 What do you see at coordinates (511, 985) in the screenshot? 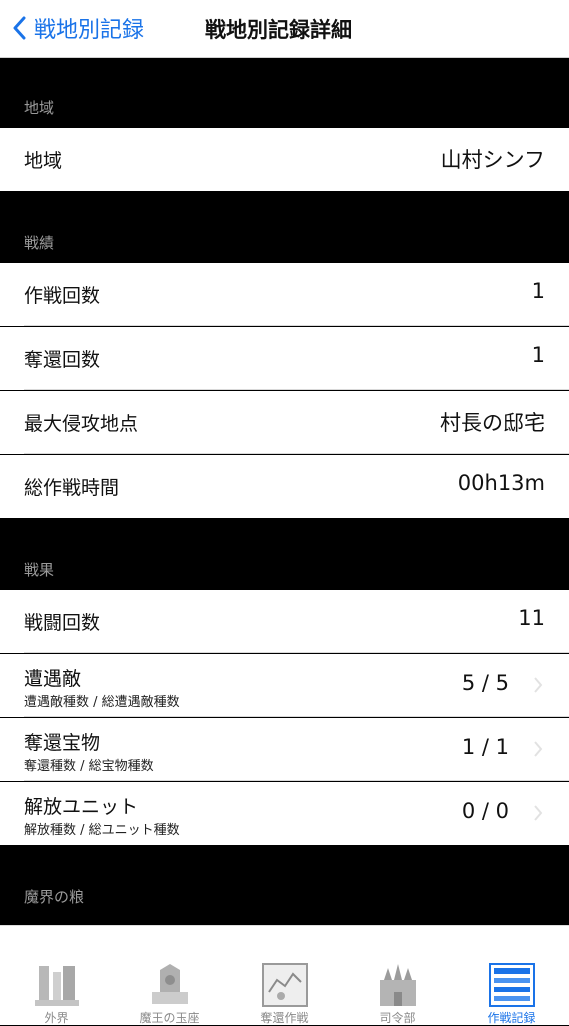
I see `records-icon` at bounding box center [511, 985].